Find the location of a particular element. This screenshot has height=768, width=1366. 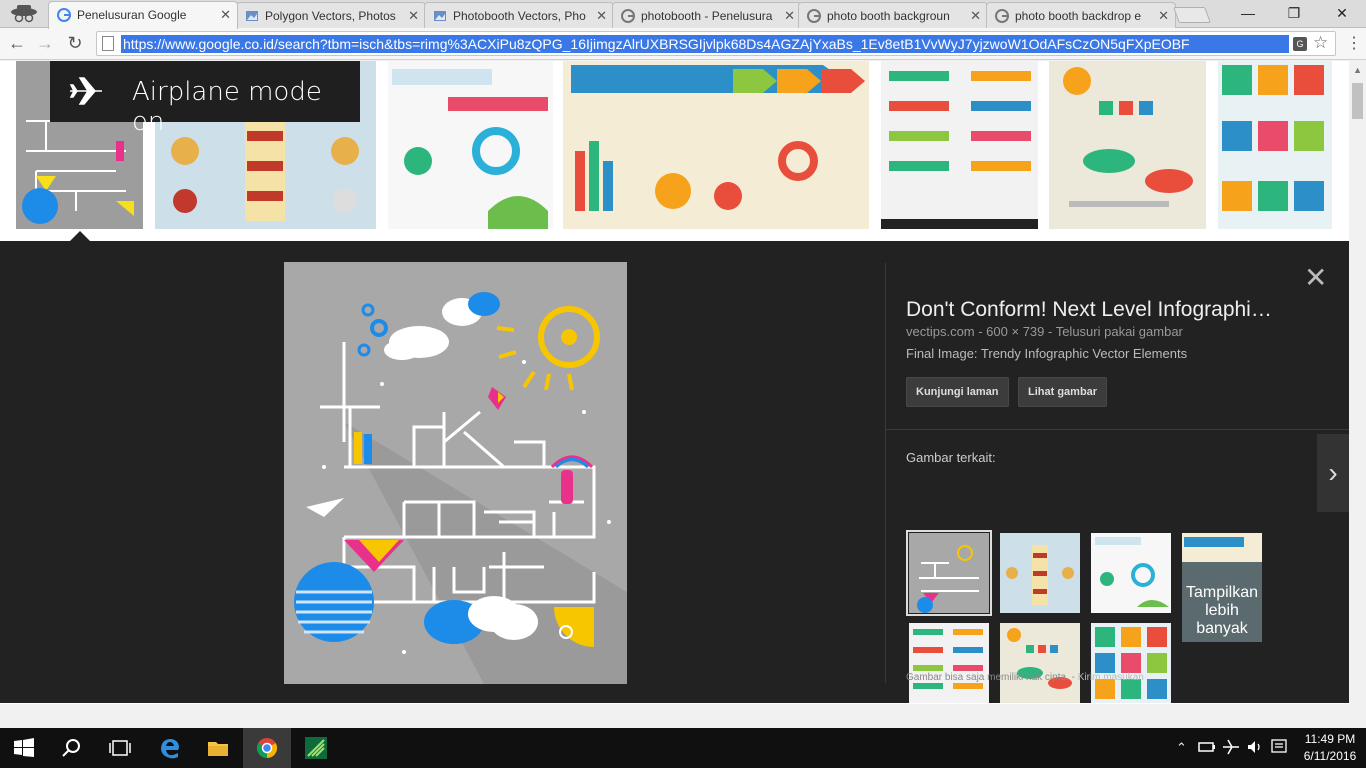

tab-photobooth-search: photobooth - Penelusura ✕ is located at coordinates (707, 15).